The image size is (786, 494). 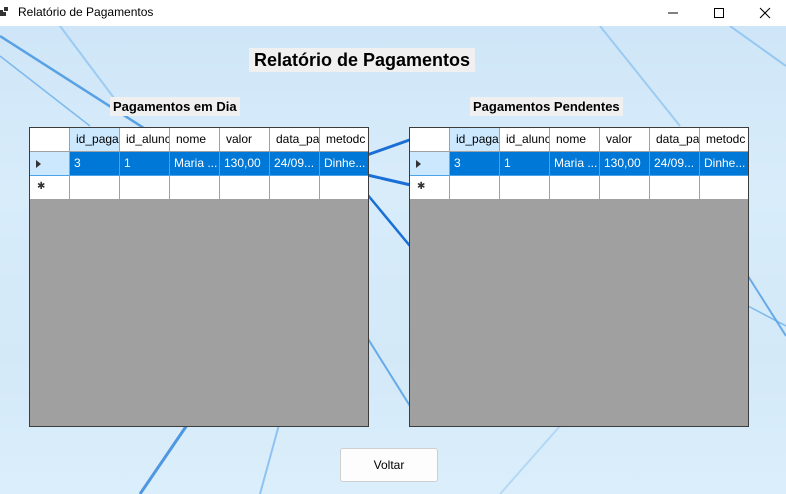 I want to click on maximize-button, so click(x=719, y=13).